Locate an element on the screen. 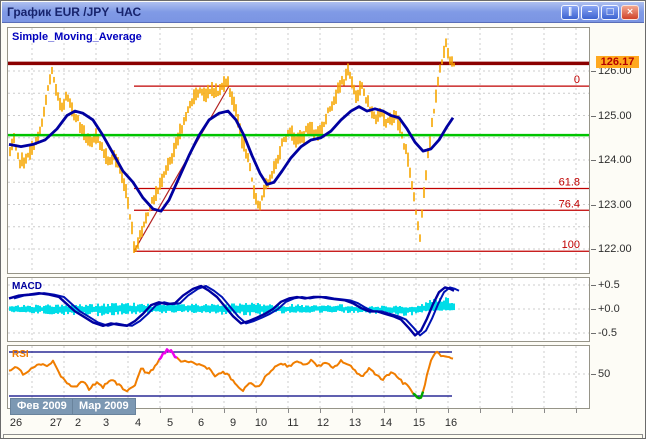 This screenshot has width=646, height=439. indicator-label-macd: MACD is located at coordinates (27, 286).